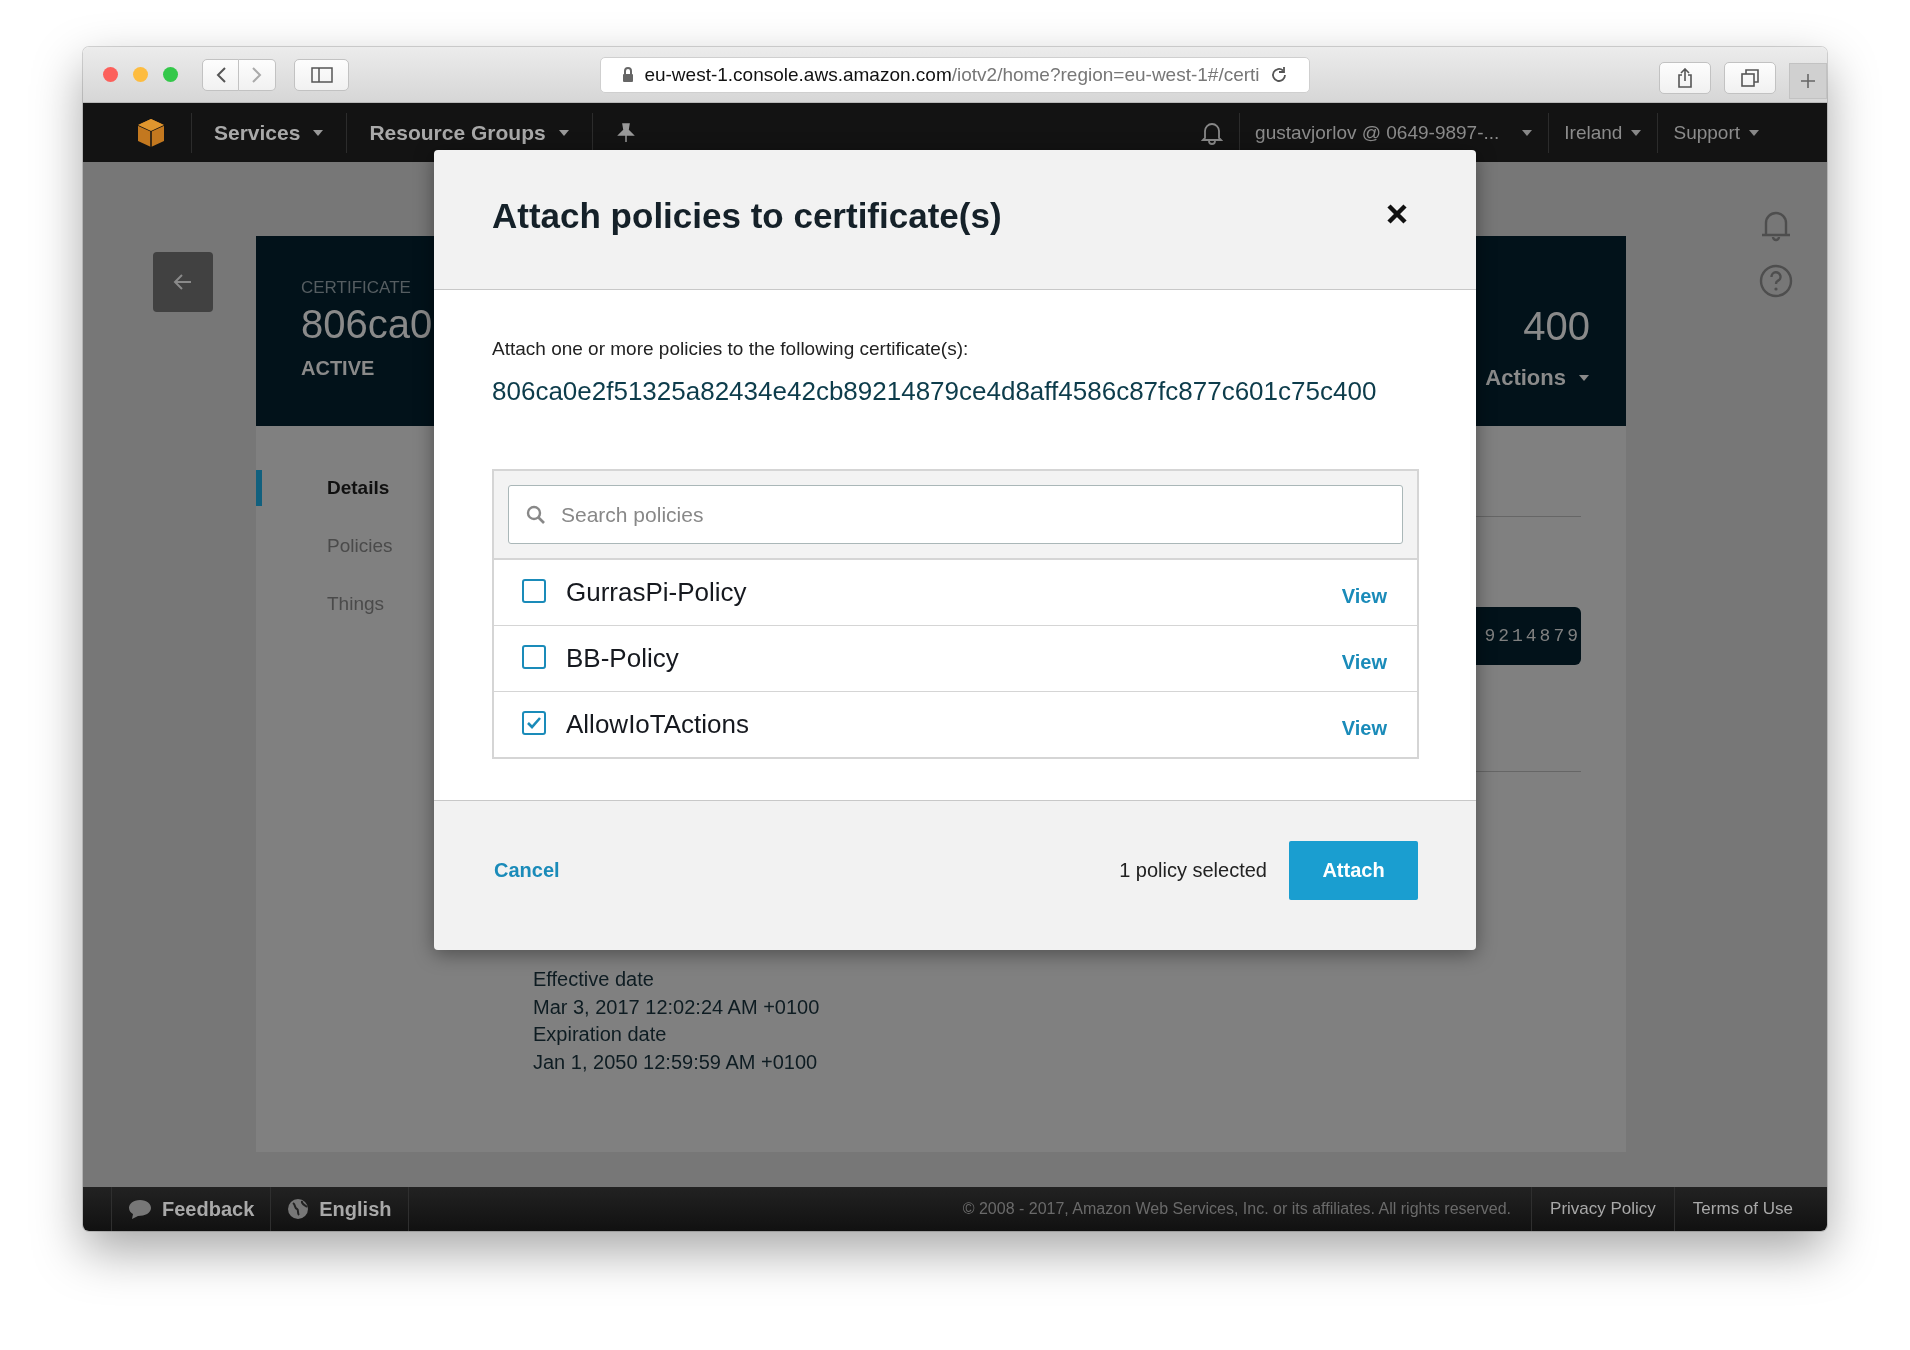 The width and height of the screenshot is (1910, 1350). What do you see at coordinates (675, 1062) in the screenshot?
I see `detail-value: Jan 1, 2050 12:59:59 AM +0100` at bounding box center [675, 1062].